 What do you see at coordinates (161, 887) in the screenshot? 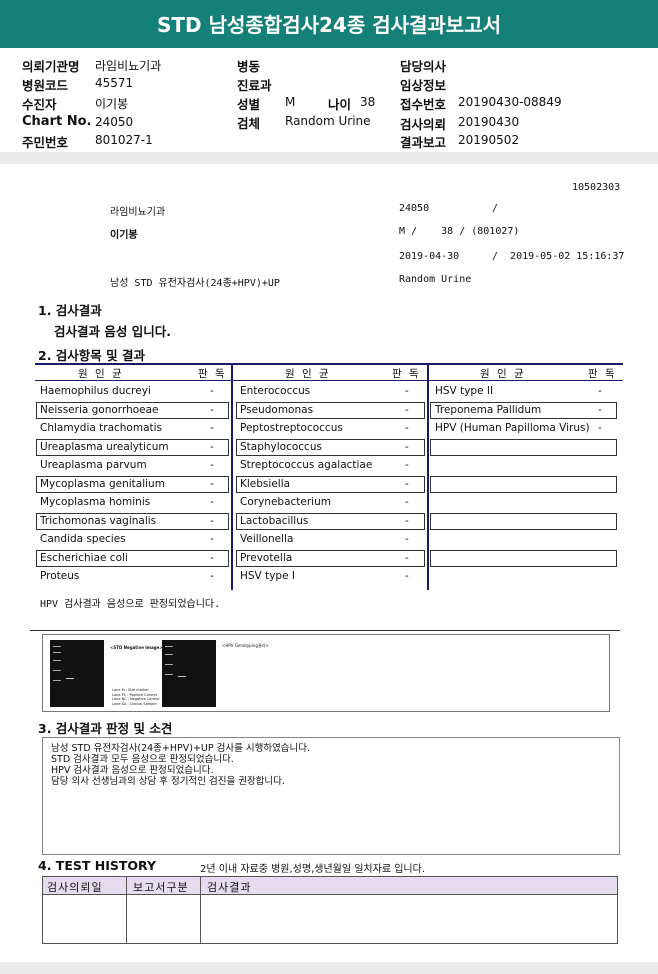
I see `history-col-type: 보고서구분` at bounding box center [161, 887].